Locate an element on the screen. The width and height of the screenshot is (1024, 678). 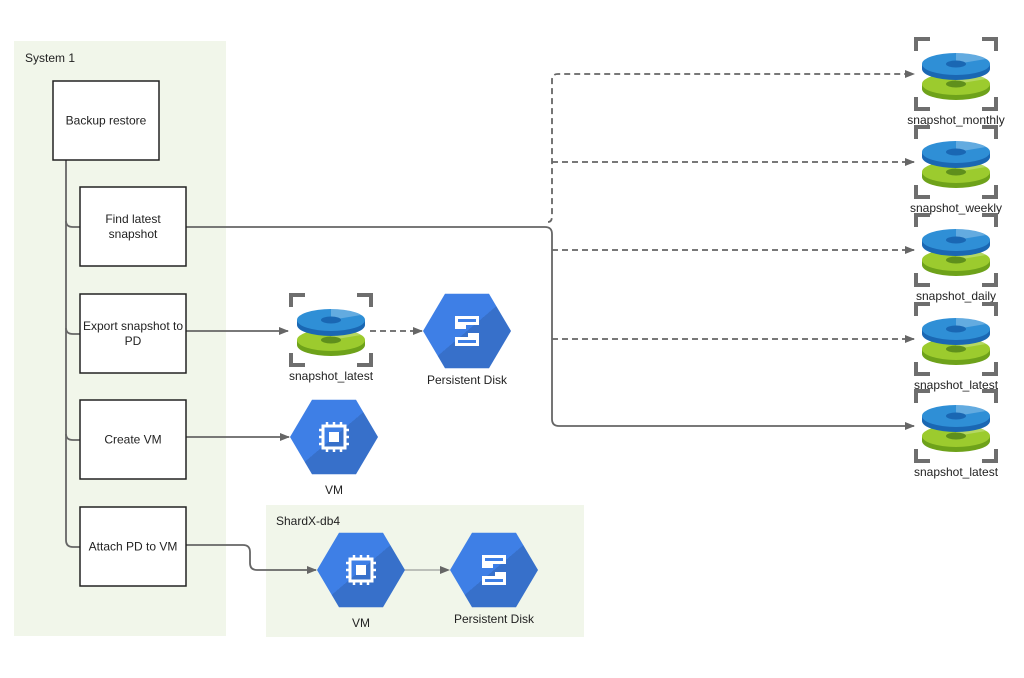
step-createvm: Create VM is located at coordinates (133, 439).